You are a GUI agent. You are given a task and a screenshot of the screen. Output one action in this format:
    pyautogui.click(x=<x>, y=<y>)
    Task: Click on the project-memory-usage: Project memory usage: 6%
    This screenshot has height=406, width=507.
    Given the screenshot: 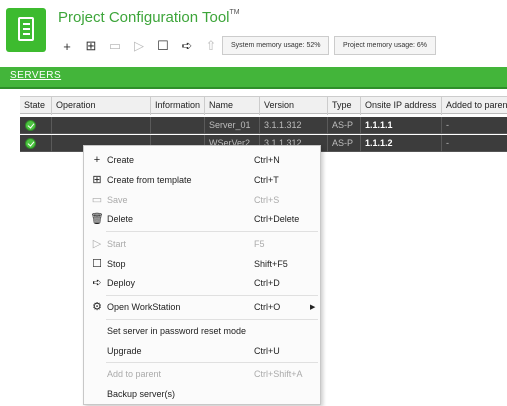 What is the action you would take?
    pyautogui.click(x=385, y=45)
    